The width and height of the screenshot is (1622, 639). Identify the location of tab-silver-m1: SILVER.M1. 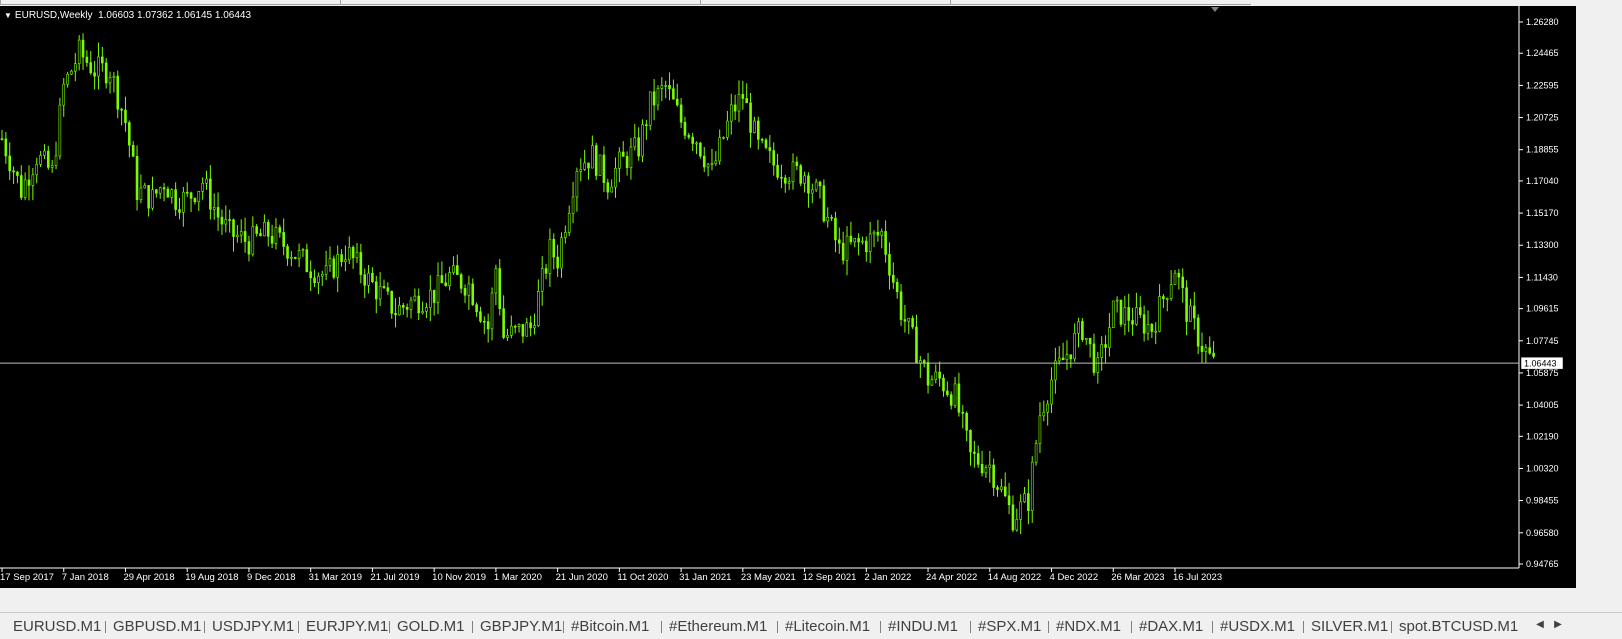
(1349, 627).